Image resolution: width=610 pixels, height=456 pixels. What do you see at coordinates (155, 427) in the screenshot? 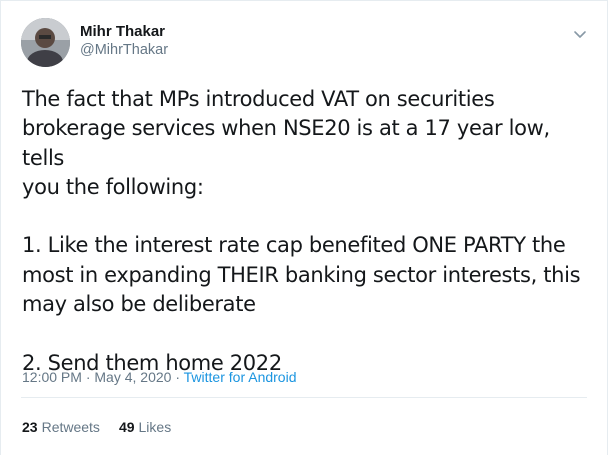
I see `likes-label: Likes` at bounding box center [155, 427].